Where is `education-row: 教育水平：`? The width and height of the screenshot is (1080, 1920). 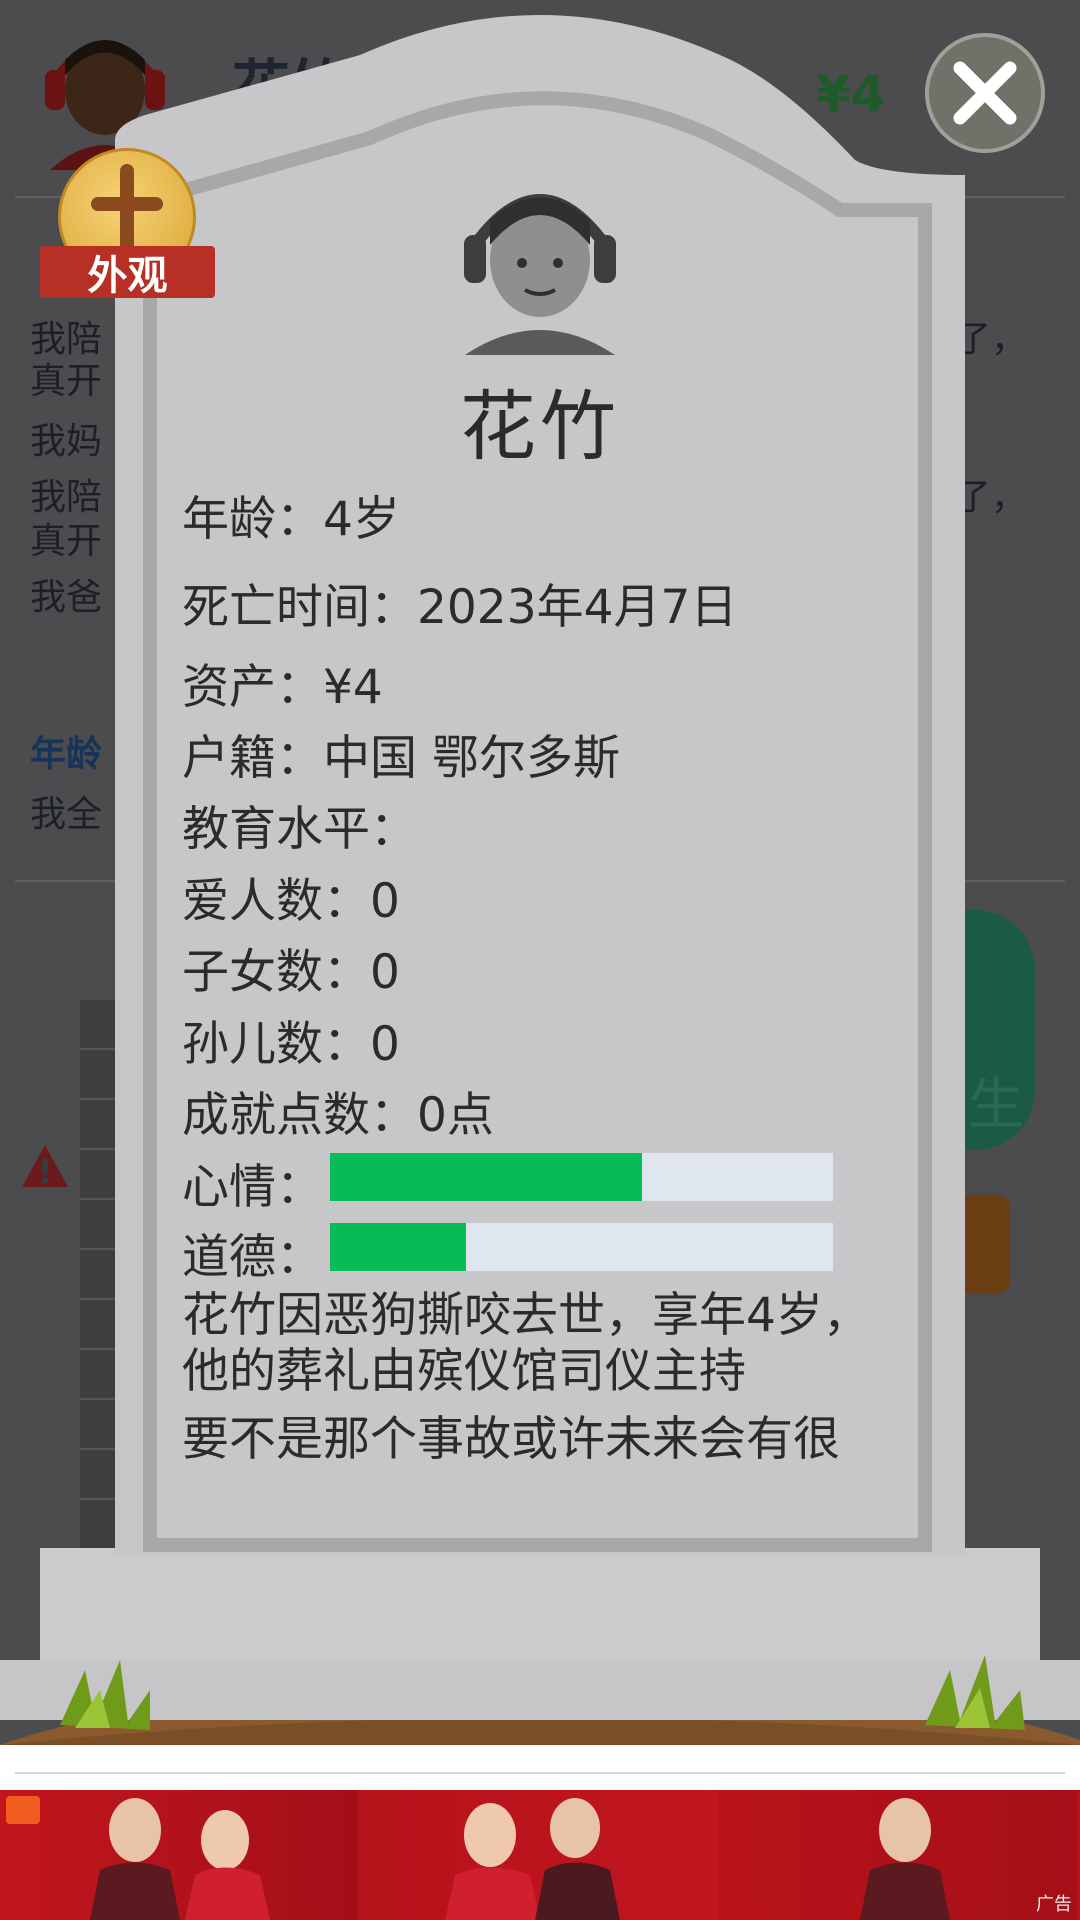 education-row: 教育水平： is located at coordinates (299, 824).